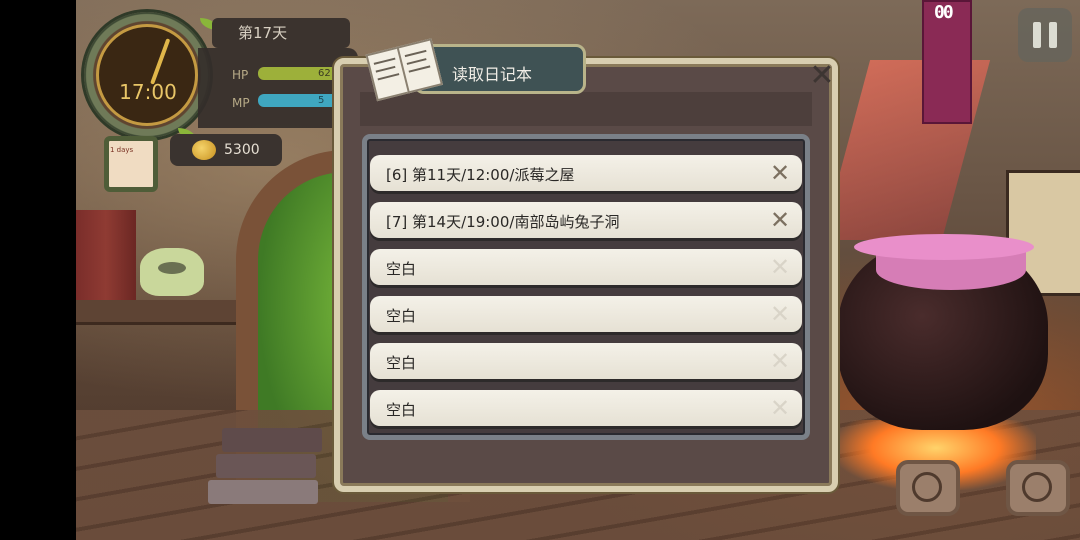 The height and width of the screenshot is (540, 1080). Describe the element at coordinates (106, 255) in the screenshot. I see `bookshelf-books` at that location.